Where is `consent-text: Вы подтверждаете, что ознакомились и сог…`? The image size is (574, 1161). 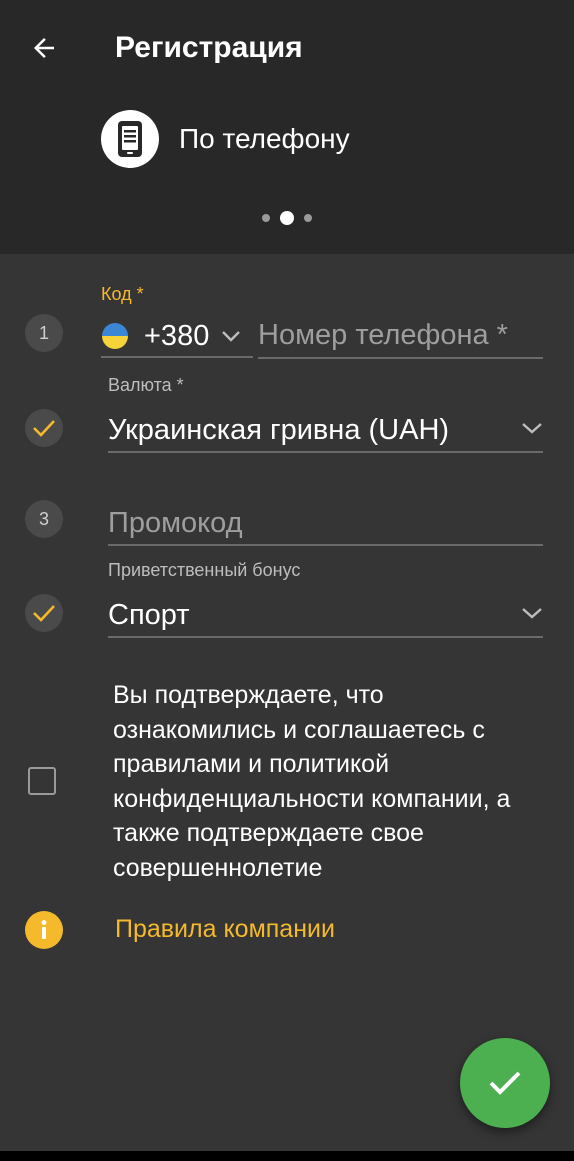
consent-text: Вы подтверждаете, что ознакомились и сог… is located at coordinates (312, 781).